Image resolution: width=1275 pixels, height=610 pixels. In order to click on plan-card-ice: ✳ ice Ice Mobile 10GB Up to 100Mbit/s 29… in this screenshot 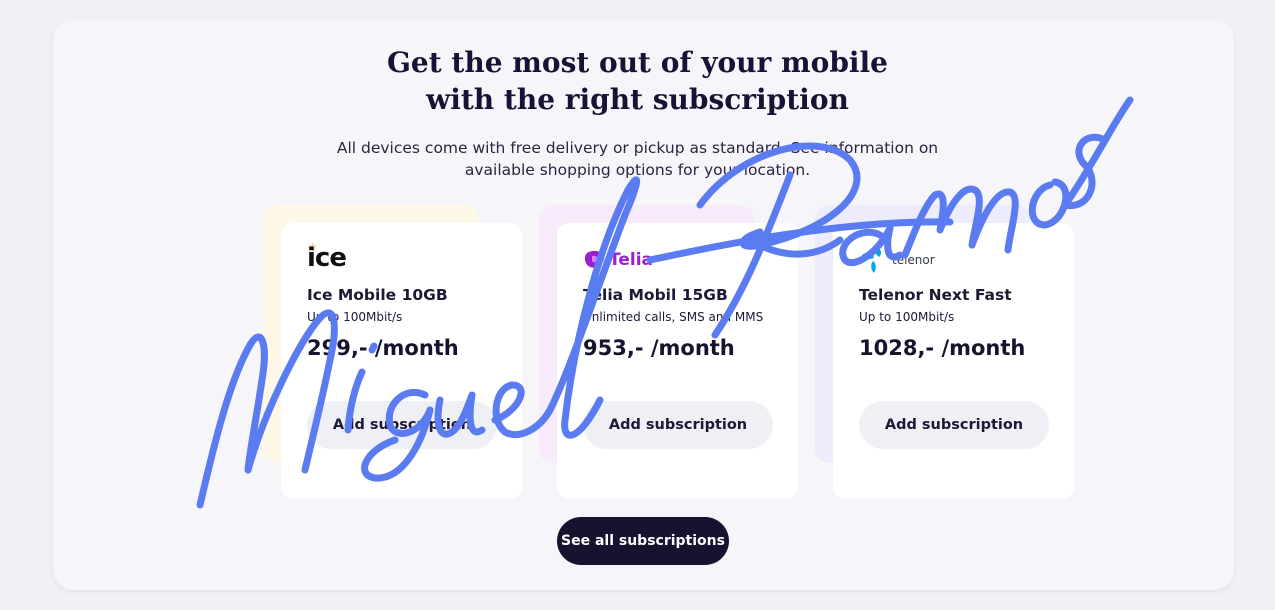, I will do `click(401, 361)`.